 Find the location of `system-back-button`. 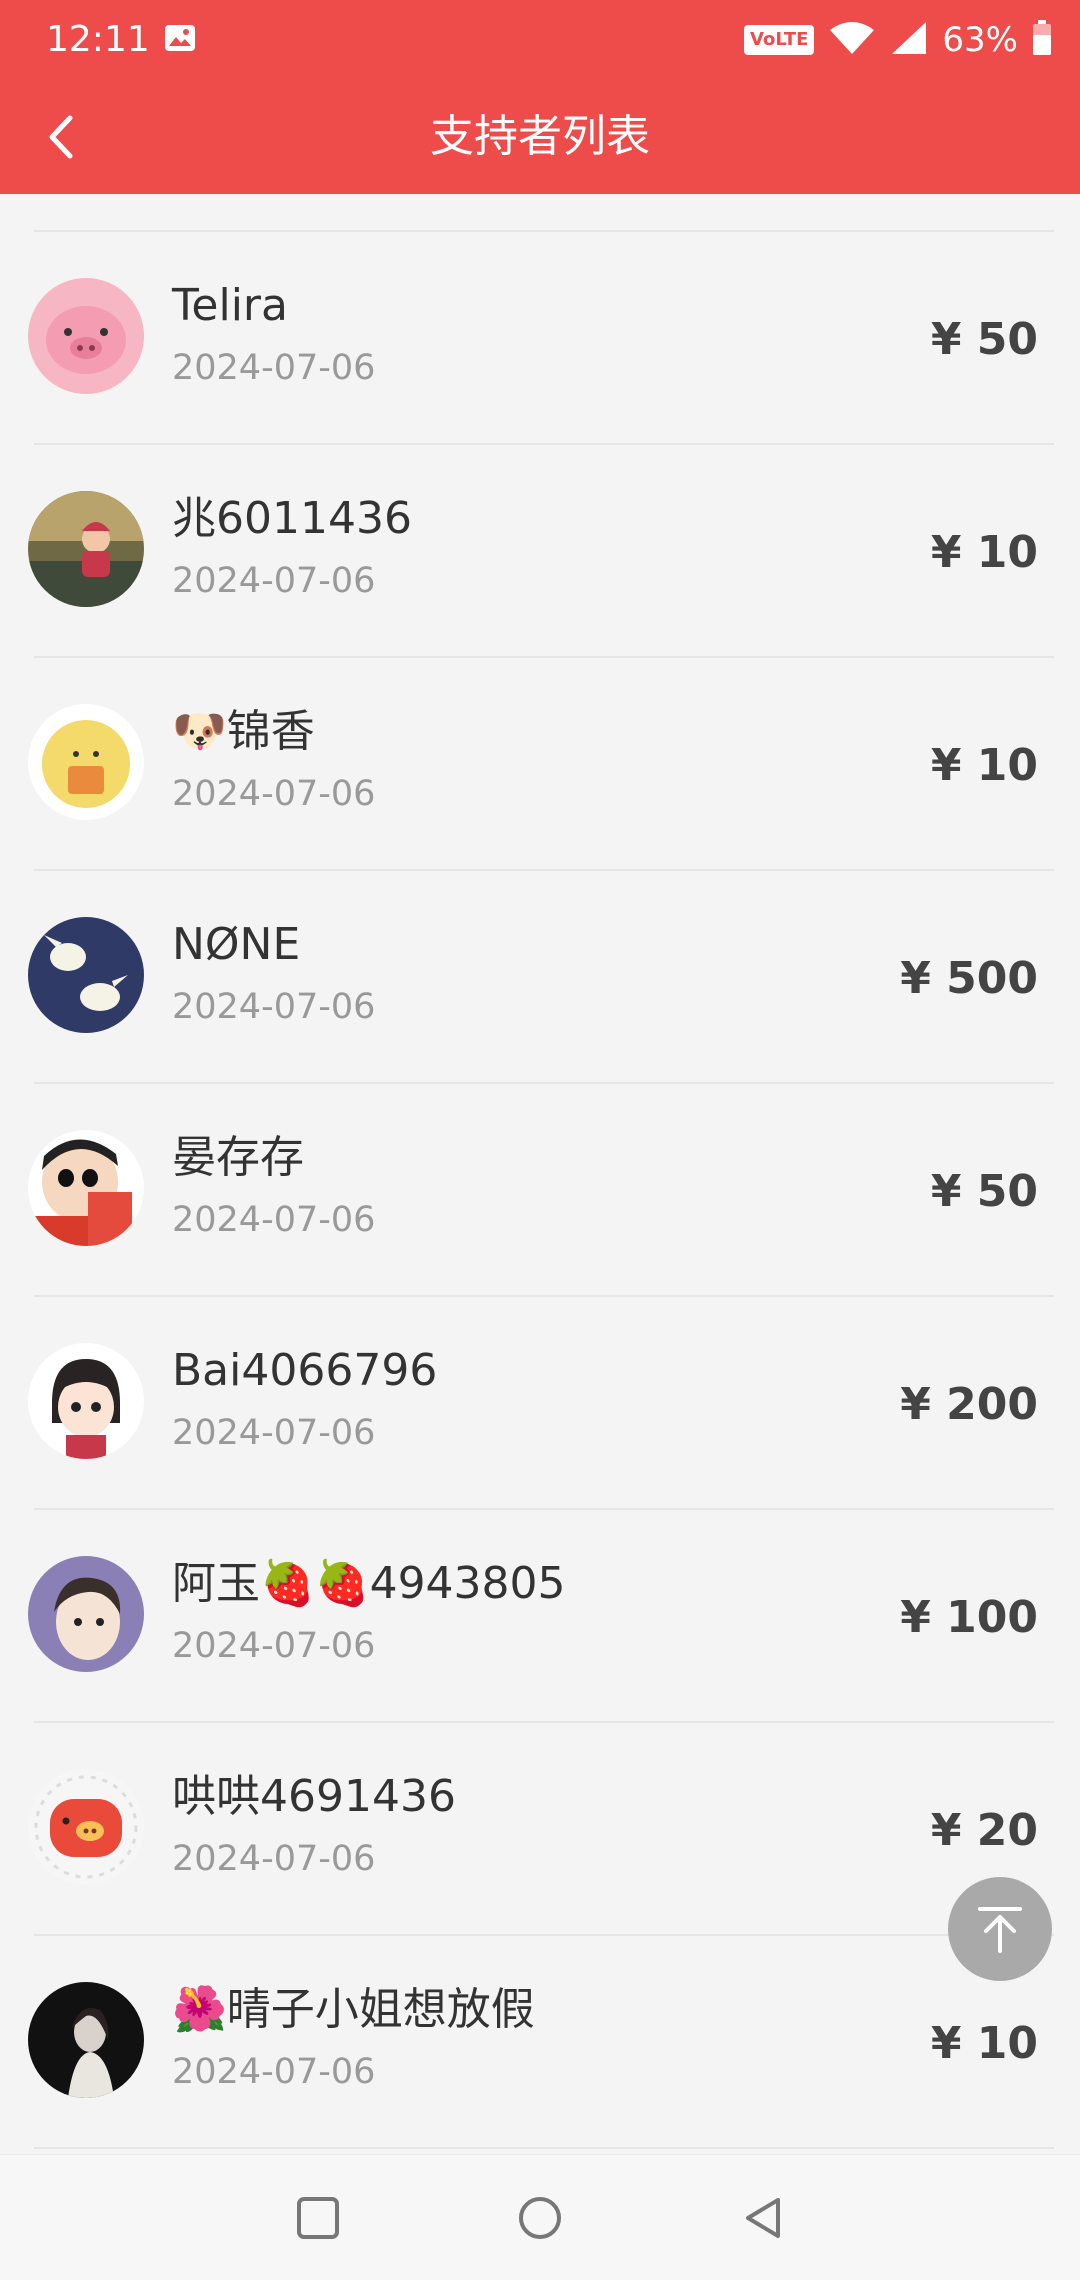

system-back-button is located at coordinates (762, 2218).